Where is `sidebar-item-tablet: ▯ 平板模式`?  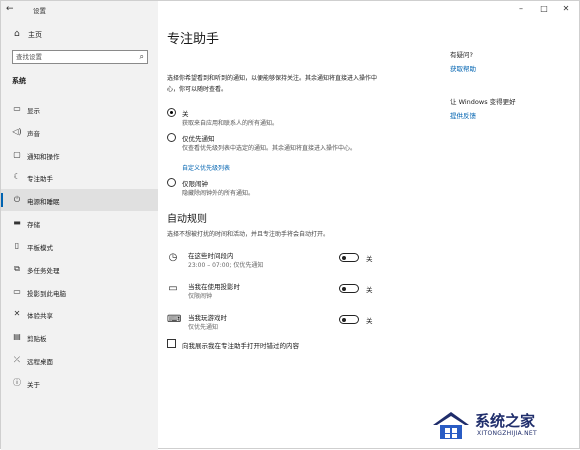 sidebar-item-tablet: ▯ 平板模式 is located at coordinates (79, 246).